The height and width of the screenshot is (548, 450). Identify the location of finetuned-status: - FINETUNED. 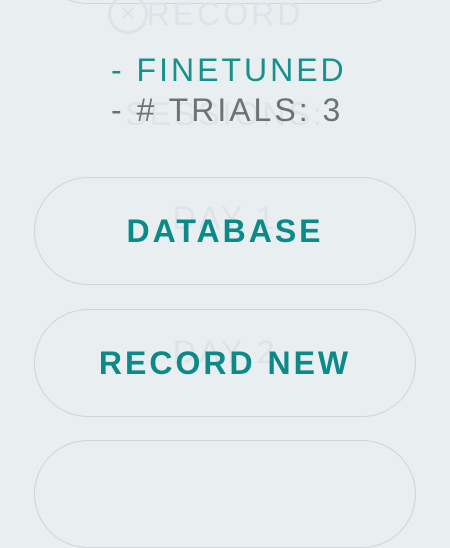
(229, 70).